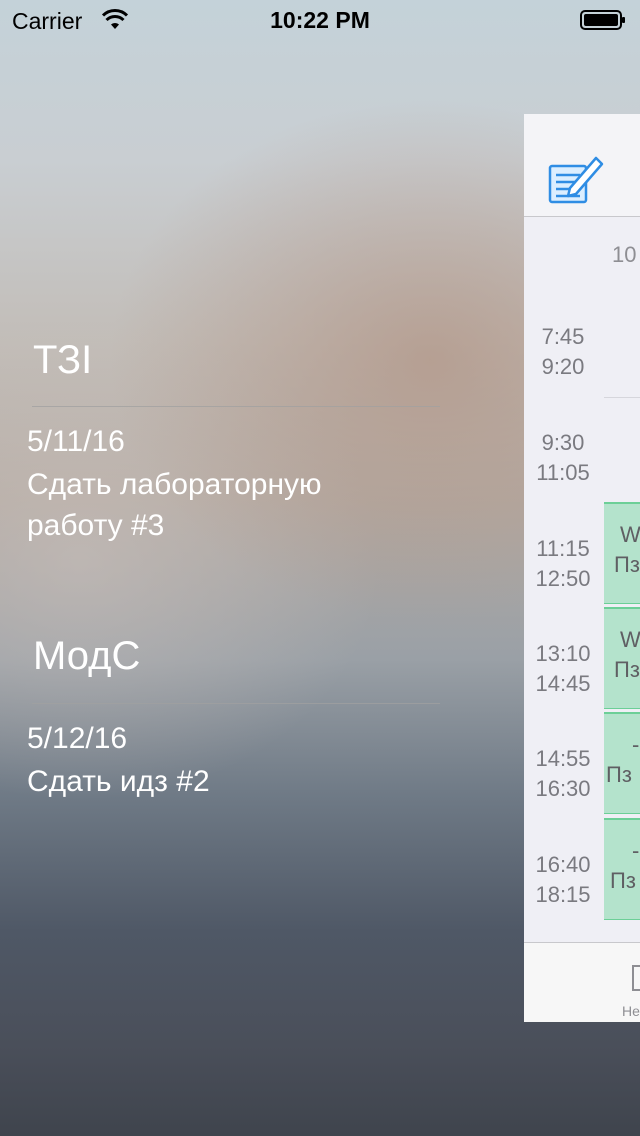 Image resolution: width=640 pixels, height=1136 pixels. Describe the element at coordinates (636, 978) in the screenshot. I see `tab-icon` at that location.